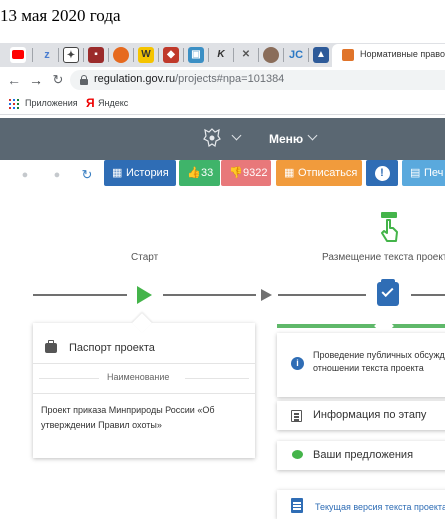  I want to click on site-favicon-icon, so click(348, 55).